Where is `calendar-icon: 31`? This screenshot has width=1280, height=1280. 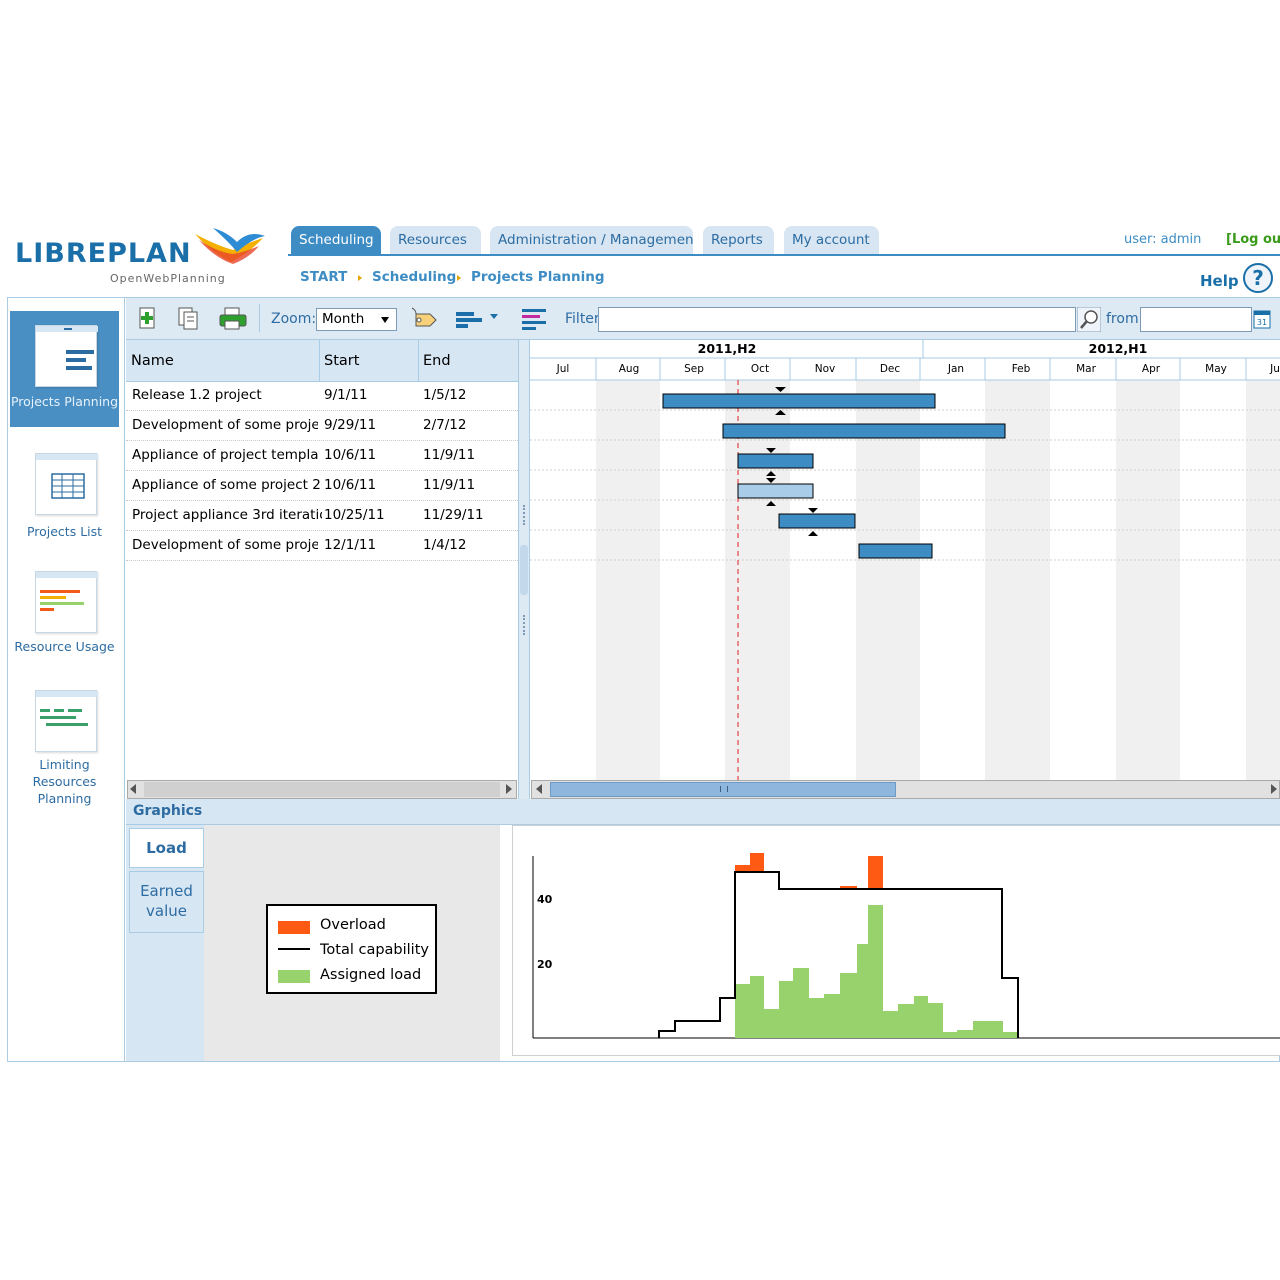
calendar-icon: 31 is located at coordinates (1262, 319).